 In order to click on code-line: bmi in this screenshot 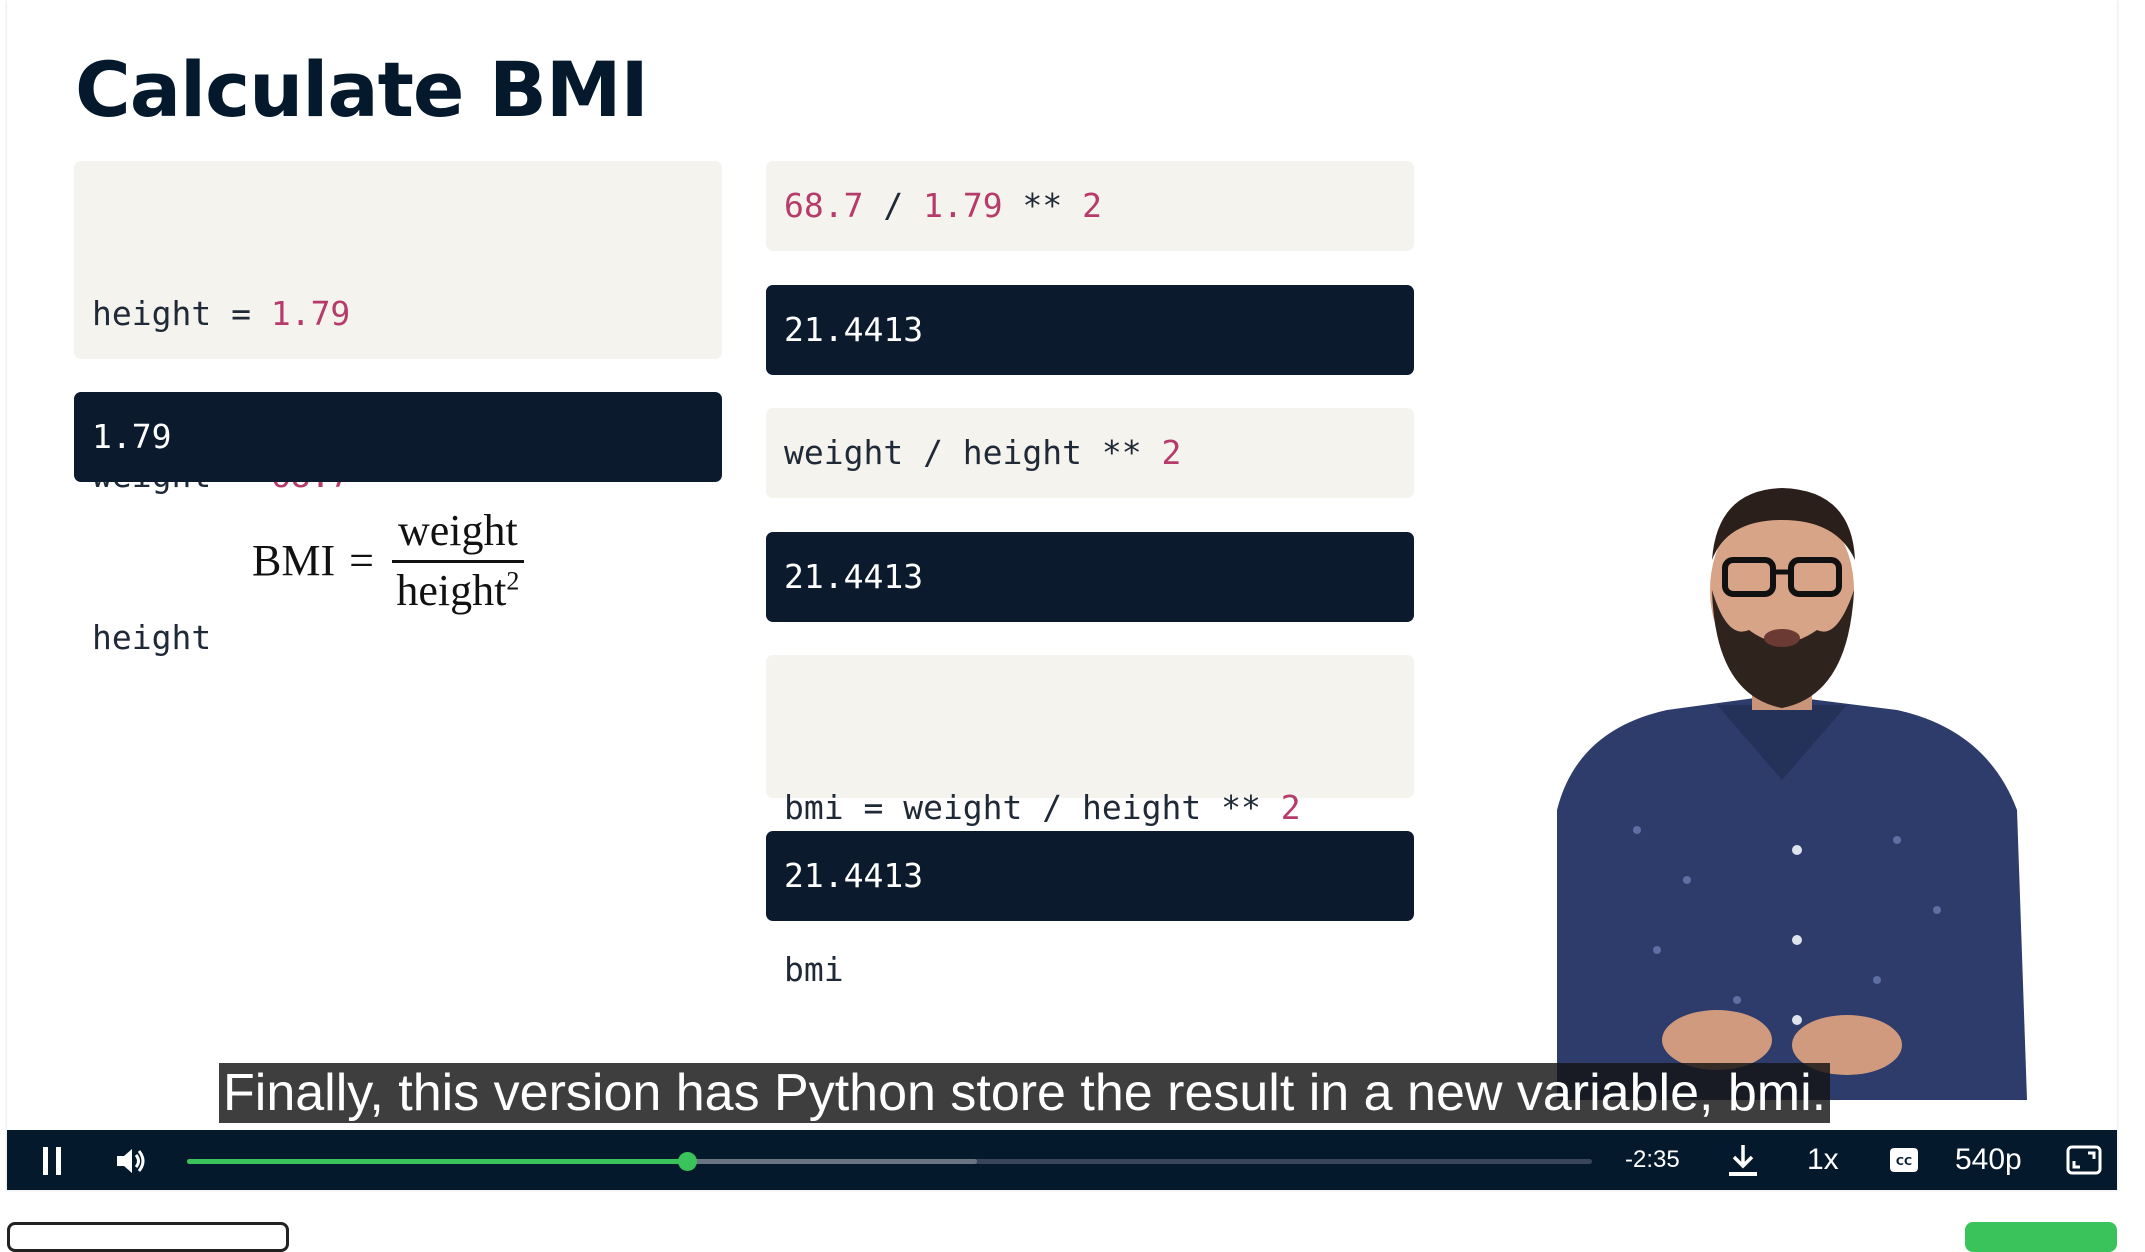, I will do `click(814, 969)`.